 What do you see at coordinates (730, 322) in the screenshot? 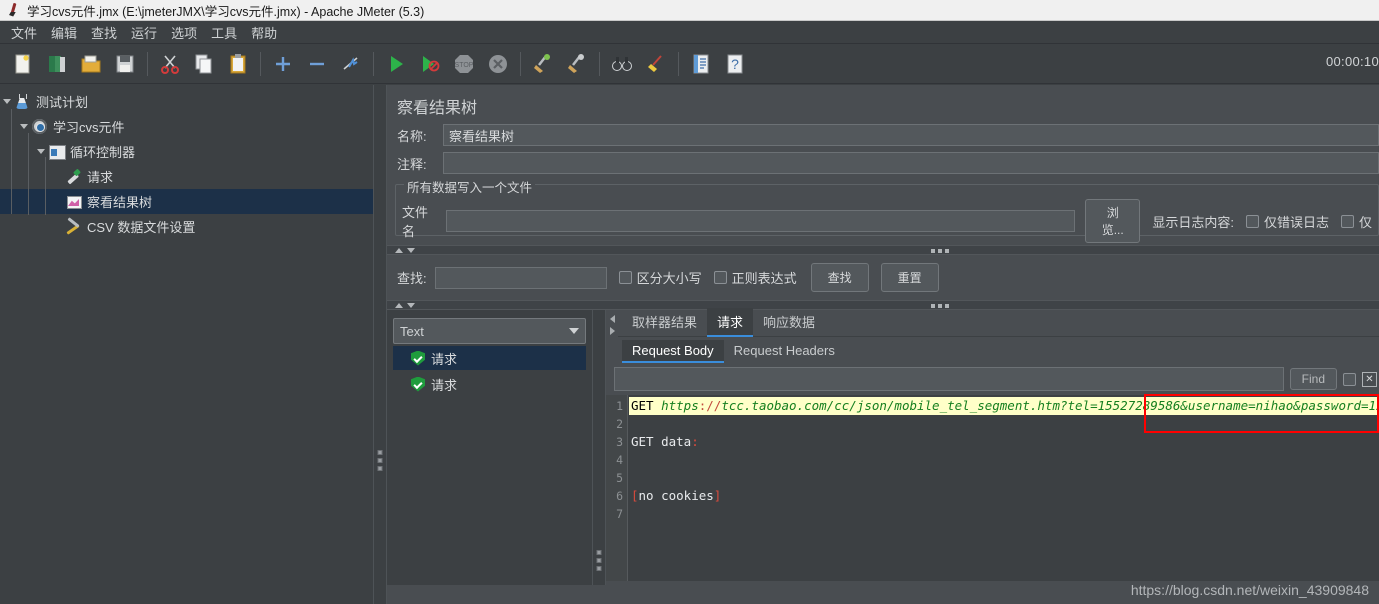
I see `tab-request: 请求` at bounding box center [730, 322].